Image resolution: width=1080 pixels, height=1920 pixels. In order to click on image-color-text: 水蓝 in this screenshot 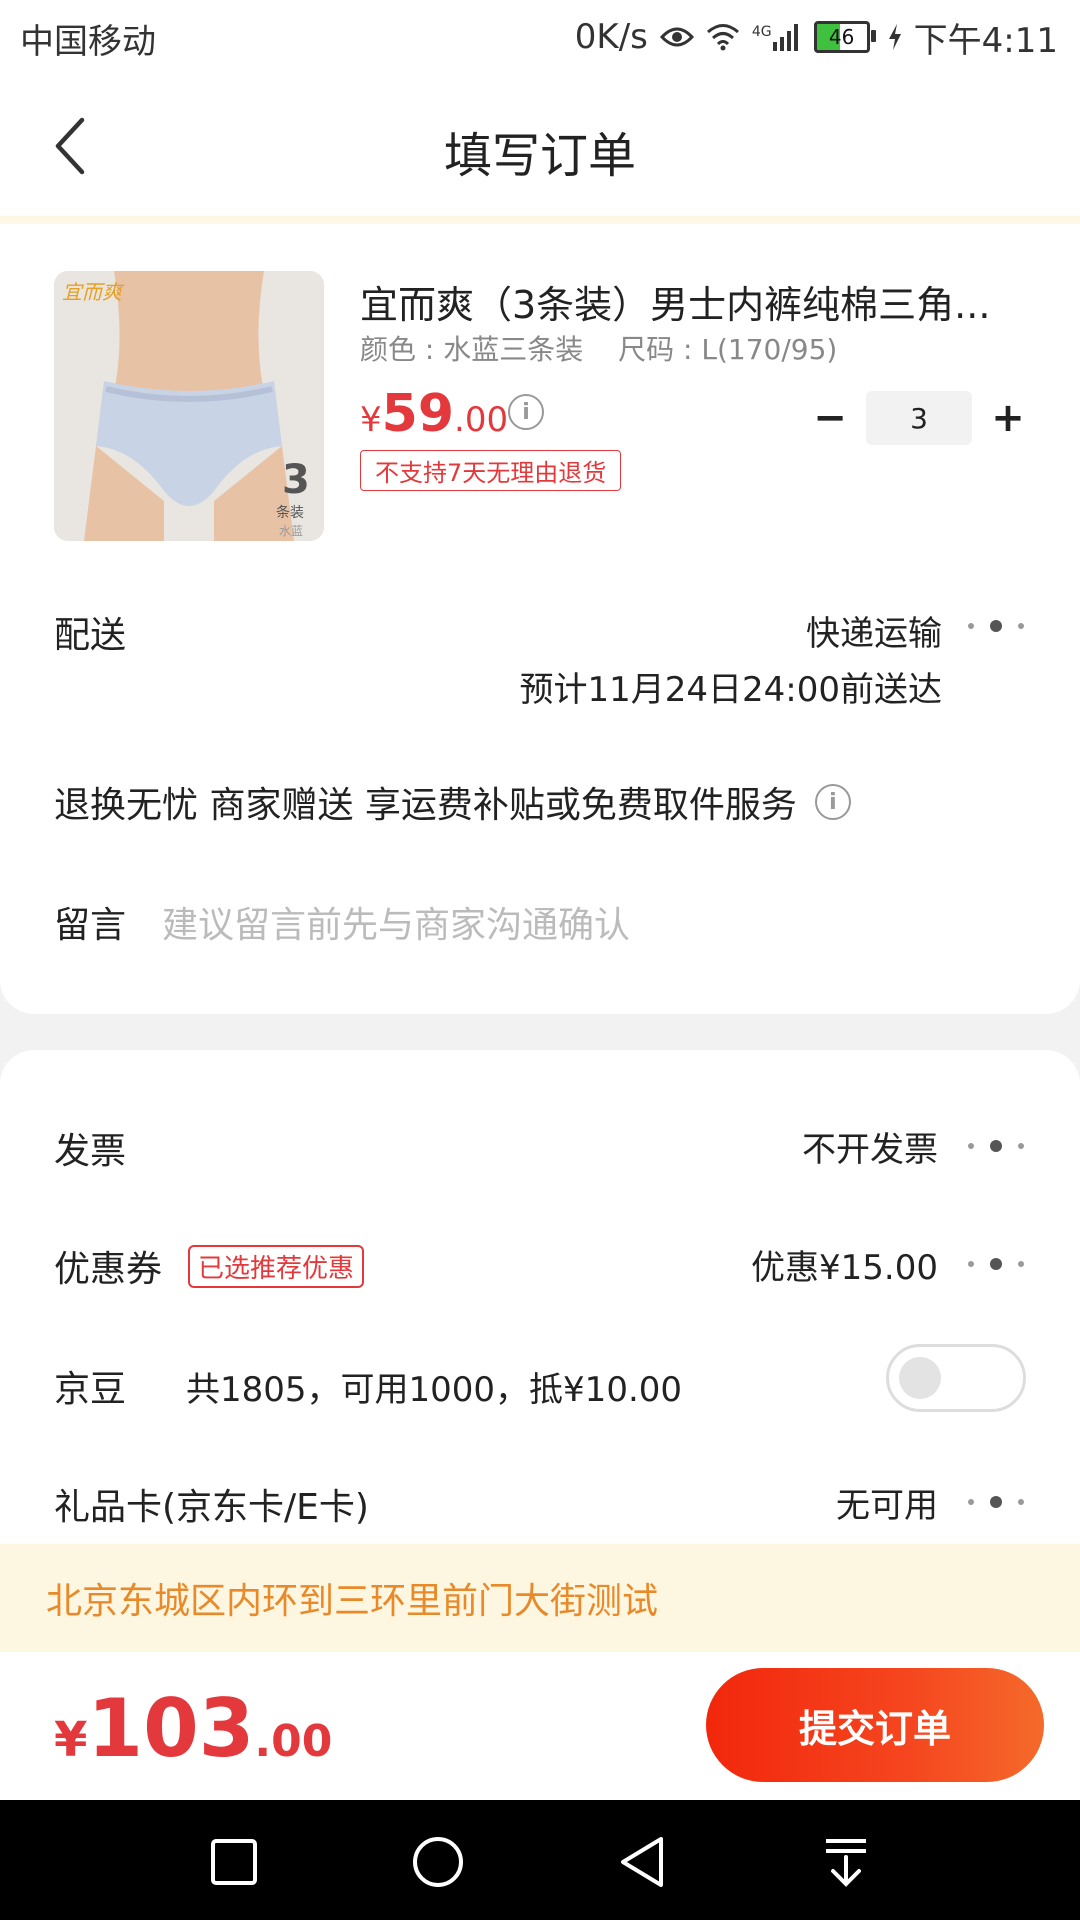, I will do `click(291, 531)`.